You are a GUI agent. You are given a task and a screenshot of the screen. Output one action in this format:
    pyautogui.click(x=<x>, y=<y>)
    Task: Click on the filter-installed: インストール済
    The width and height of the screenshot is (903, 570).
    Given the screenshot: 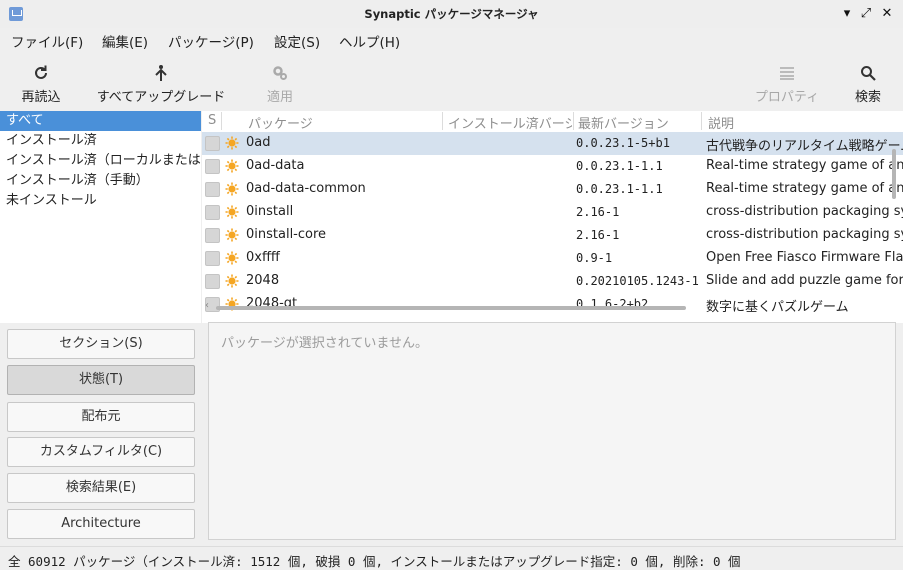 What is the action you would take?
    pyautogui.click(x=100, y=141)
    